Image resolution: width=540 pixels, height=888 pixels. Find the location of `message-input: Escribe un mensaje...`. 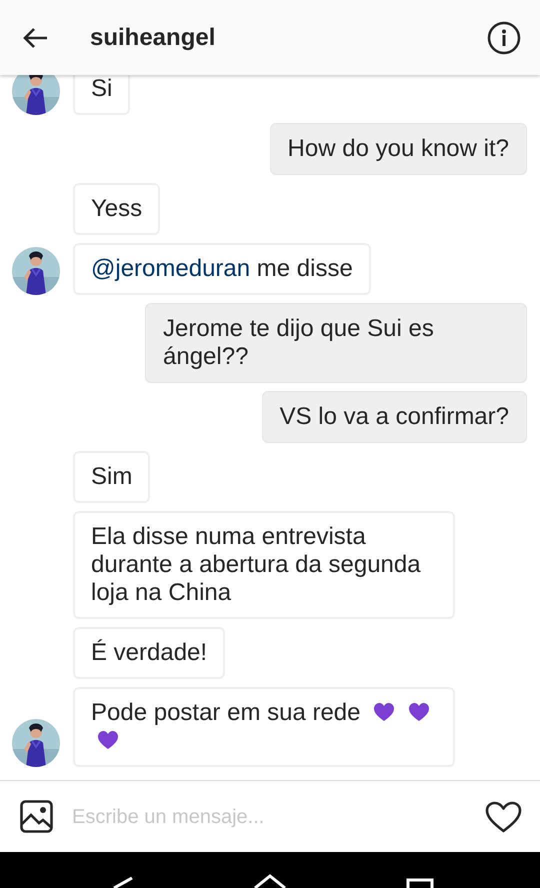

message-input: Escribe un mensaje... is located at coordinates (278, 817).